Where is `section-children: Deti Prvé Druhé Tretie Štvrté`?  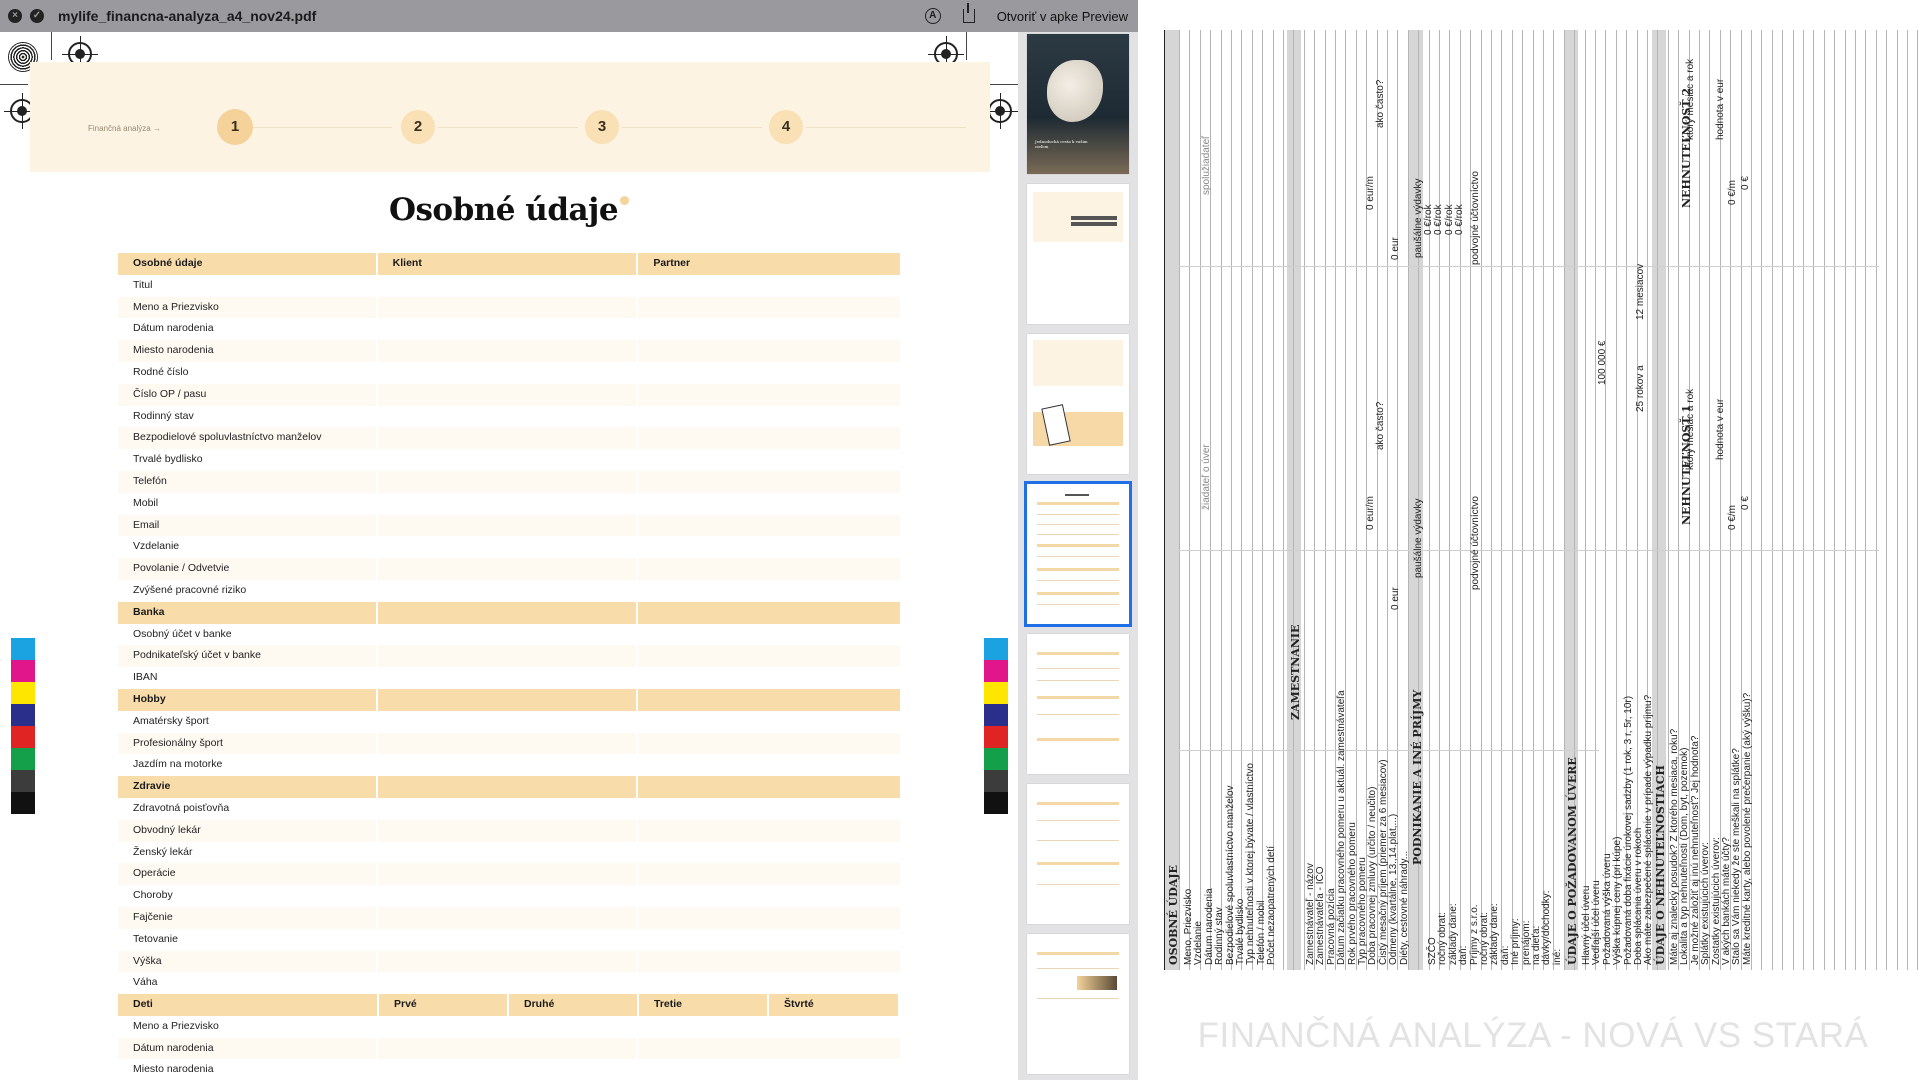 section-children: Deti Prvé Druhé Tretie Štvrté is located at coordinates (509, 1005).